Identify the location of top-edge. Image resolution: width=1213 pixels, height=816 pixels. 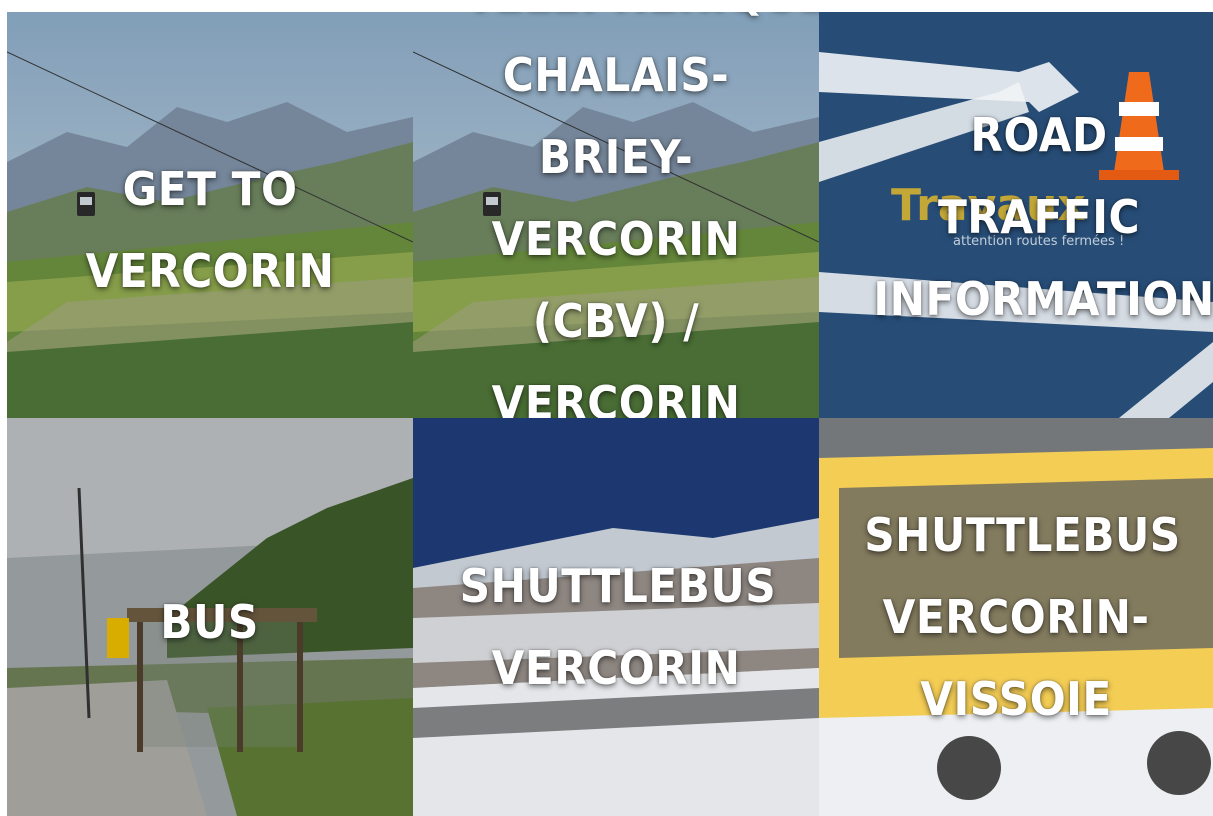
(606, 6).